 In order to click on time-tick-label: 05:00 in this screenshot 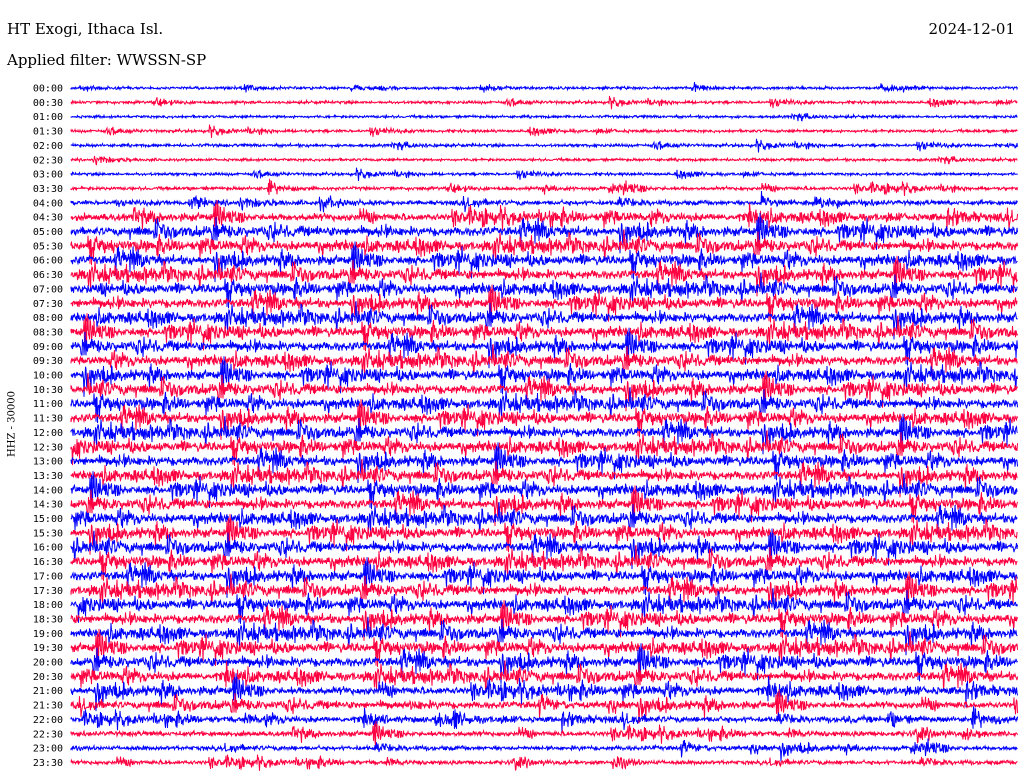, I will do `click(48, 232)`.